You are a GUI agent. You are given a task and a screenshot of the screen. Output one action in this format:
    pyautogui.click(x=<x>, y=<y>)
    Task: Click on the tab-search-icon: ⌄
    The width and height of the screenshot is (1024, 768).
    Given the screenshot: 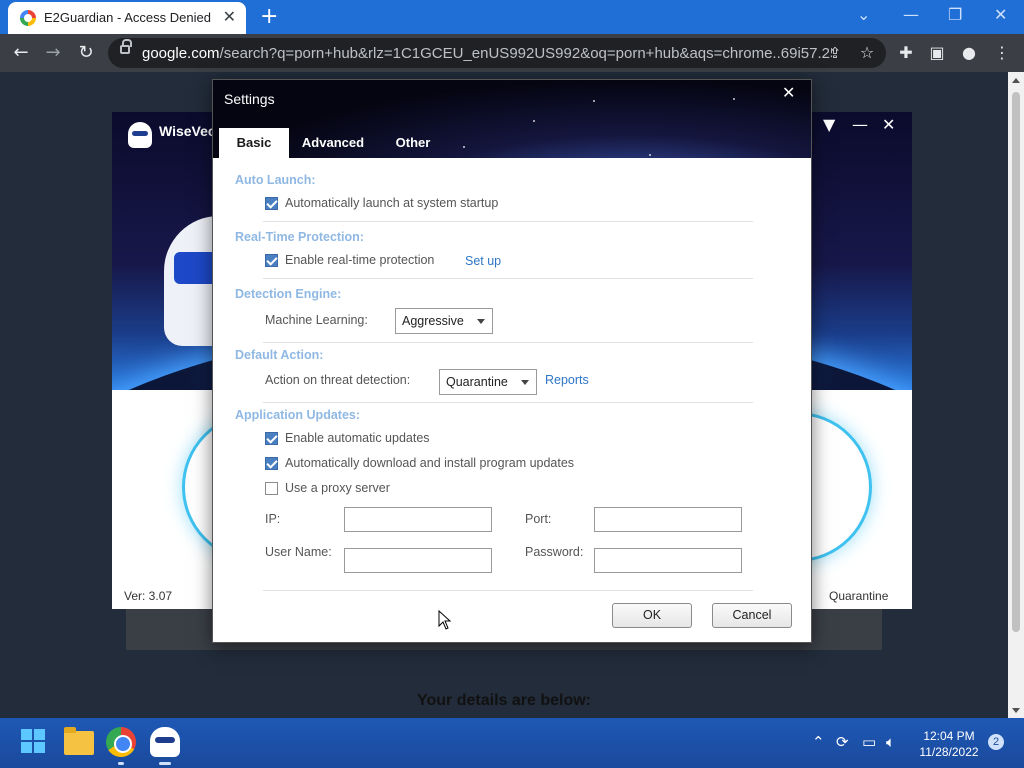 What is the action you would take?
    pyautogui.click(x=863, y=15)
    